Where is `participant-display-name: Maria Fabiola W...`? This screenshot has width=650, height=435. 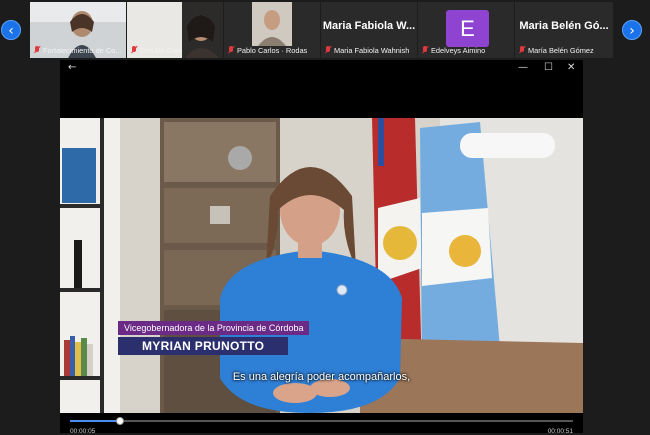
participant-display-name: Maria Fabiola W... is located at coordinates (369, 26).